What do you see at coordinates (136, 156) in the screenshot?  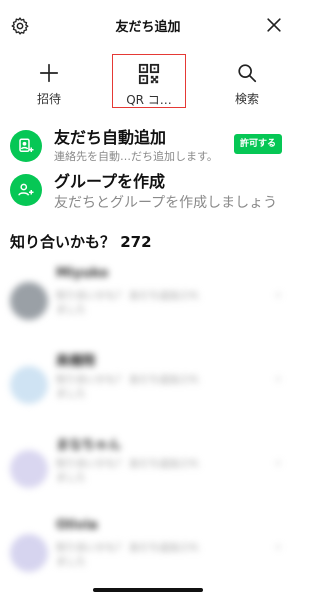 I see `auto-add-subtitle: 連絡先を自動…だち追加します。` at bounding box center [136, 156].